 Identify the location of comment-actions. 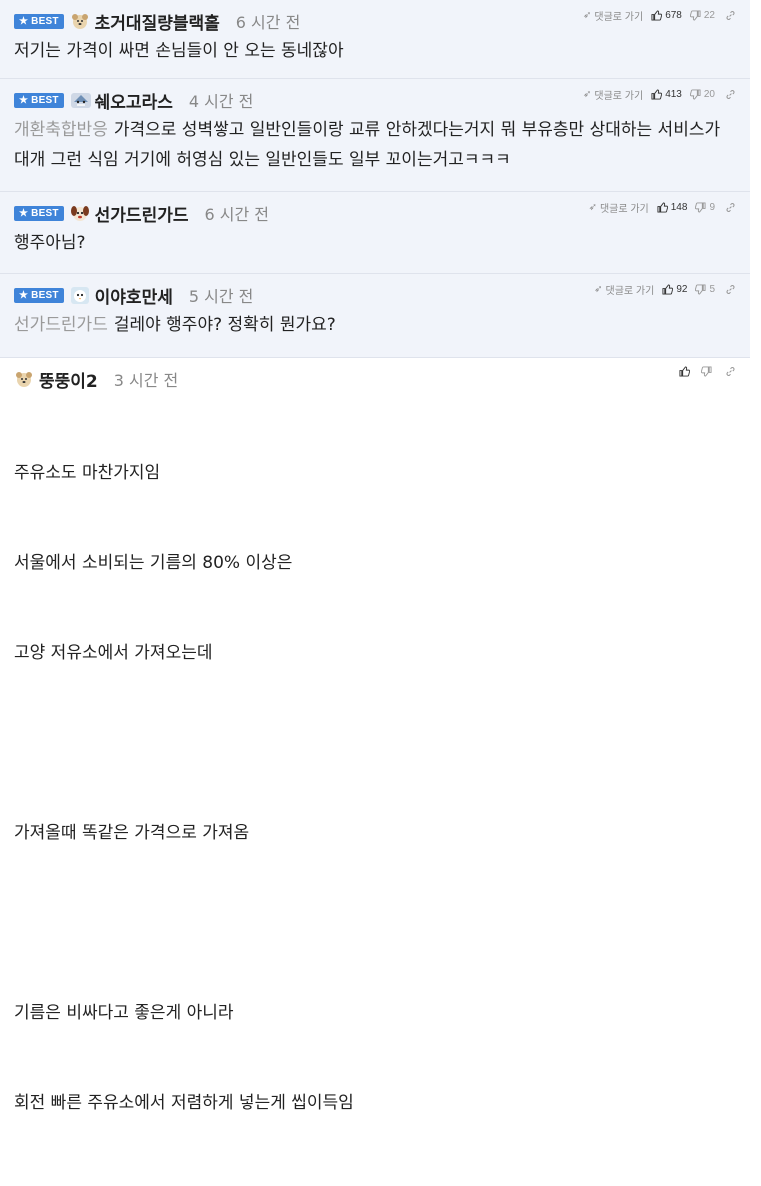
(707, 371).